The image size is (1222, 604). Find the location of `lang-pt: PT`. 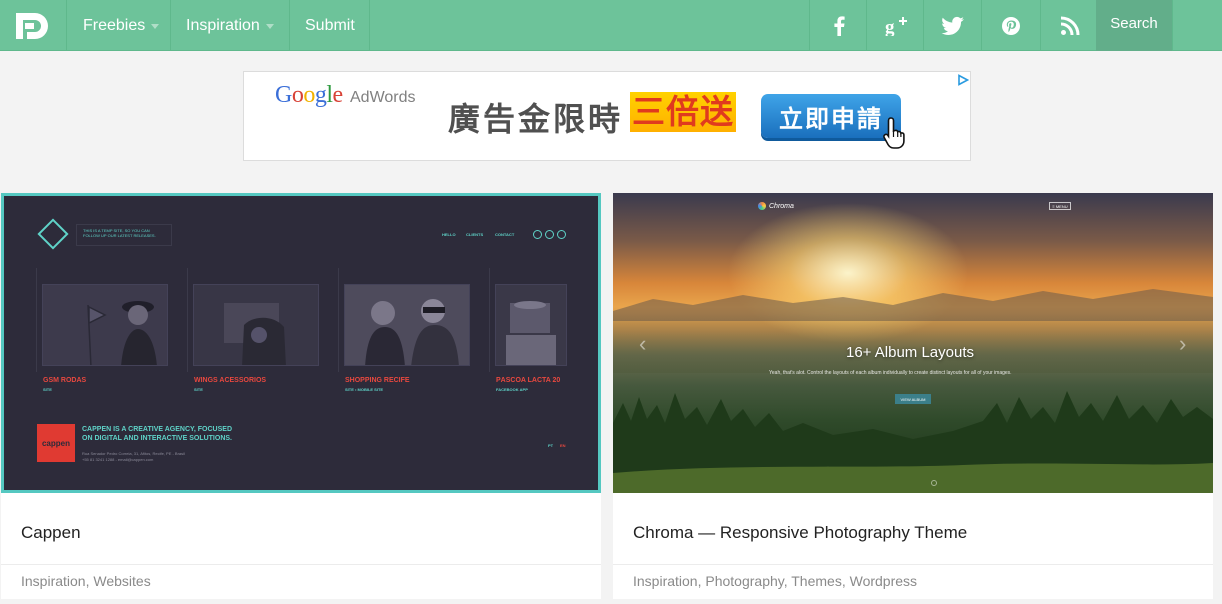

lang-pt: PT is located at coordinates (551, 445).